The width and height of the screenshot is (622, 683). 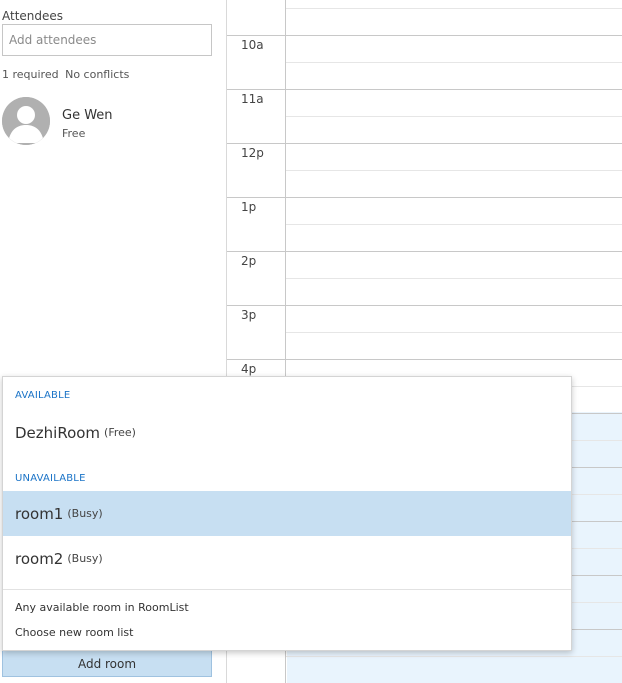 I want to click on person-silhouette-icon, so click(x=26, y=121).